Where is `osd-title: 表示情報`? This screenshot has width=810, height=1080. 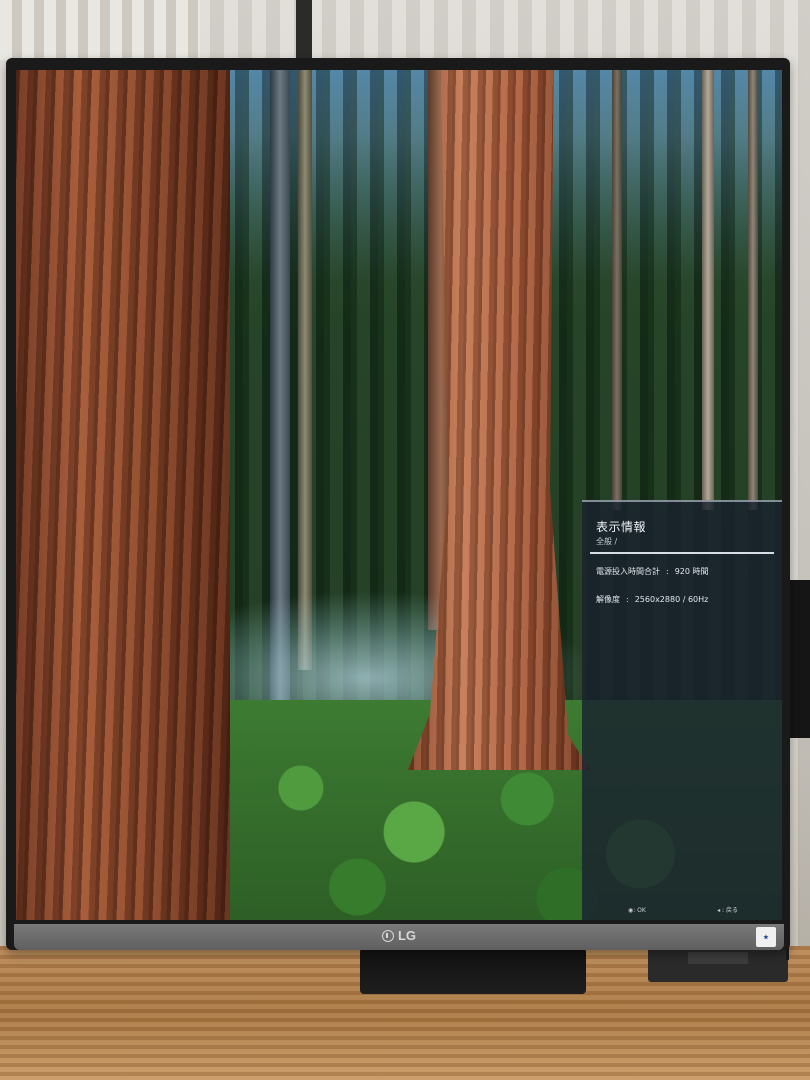
osd-title: 表示情報 is located at coordinates (621, 527).